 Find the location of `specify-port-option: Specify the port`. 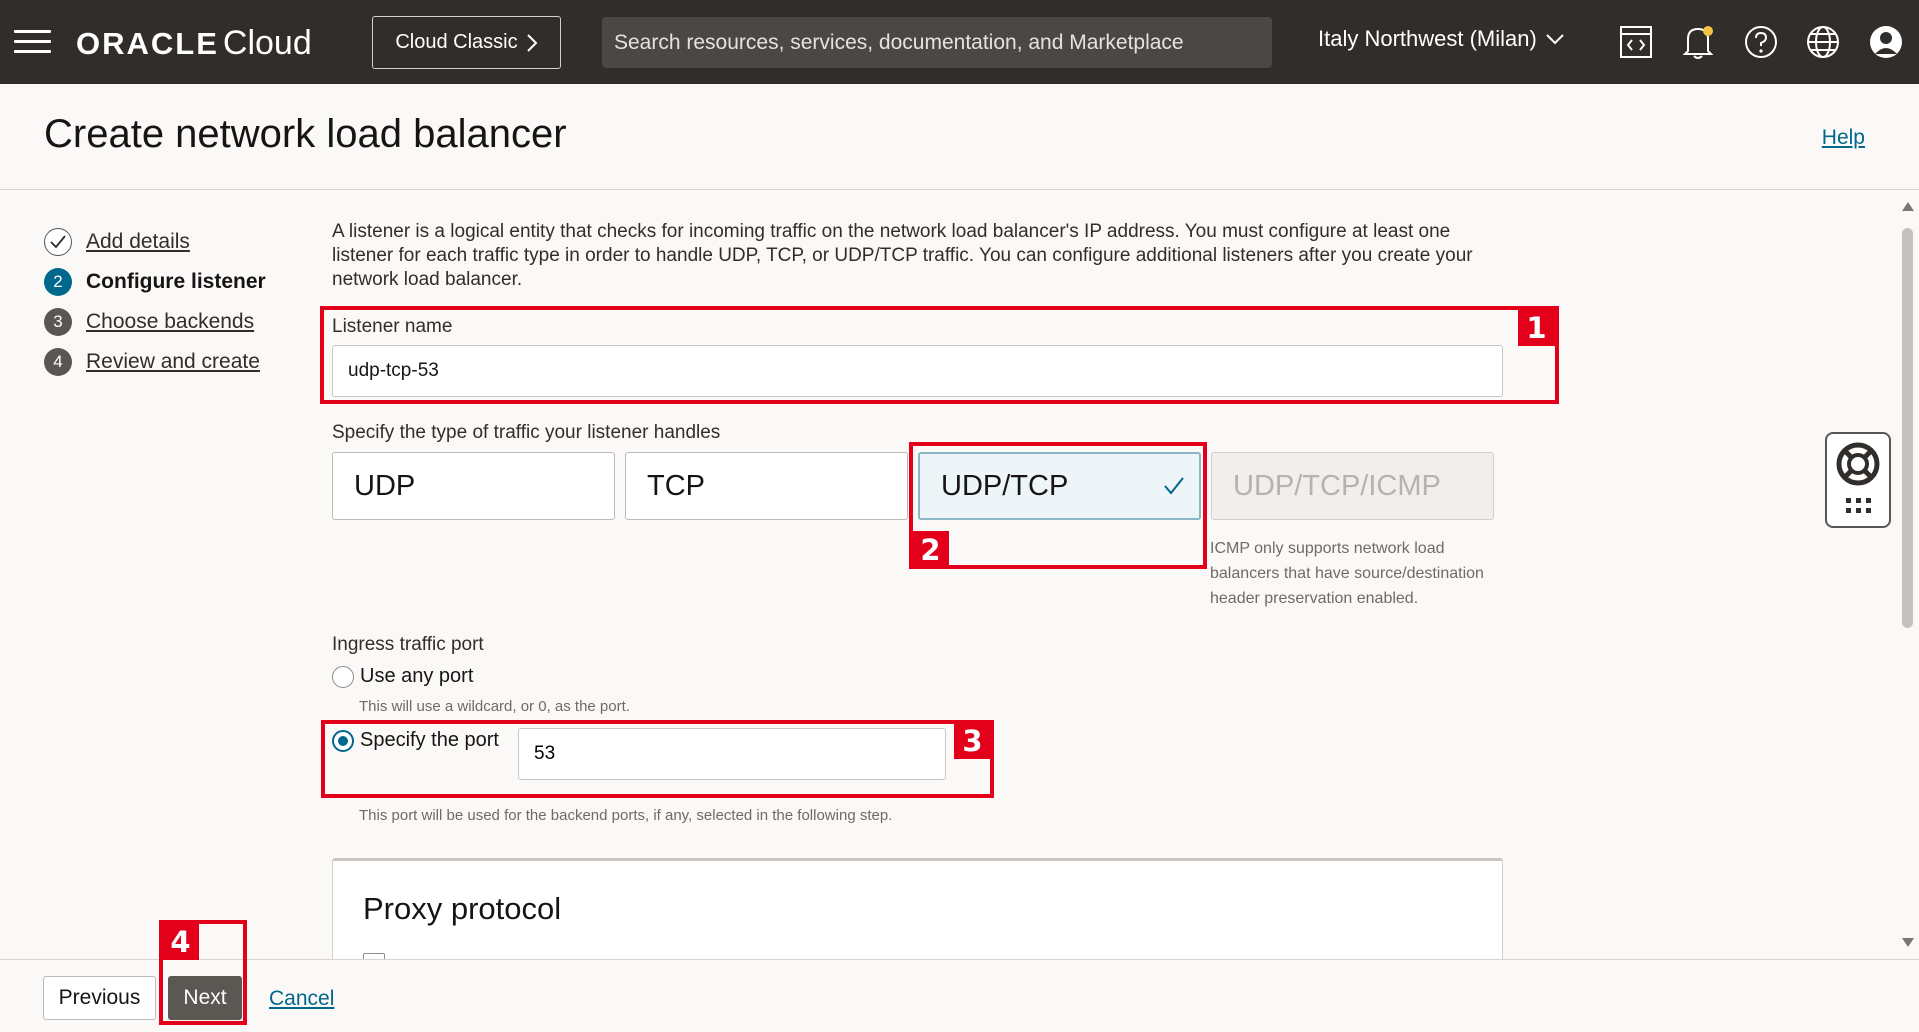

specify-port-option: Specify the port is located at coordinates (415, 740).